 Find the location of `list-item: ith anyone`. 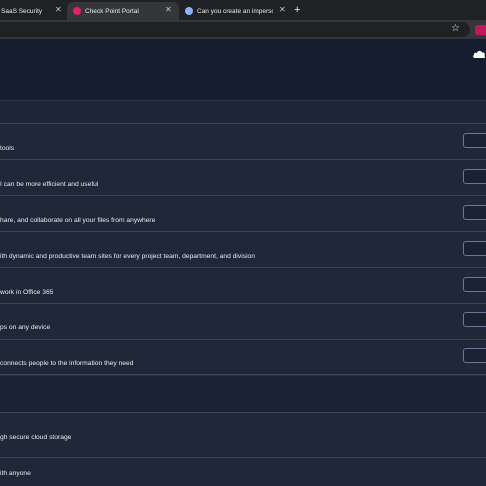

list-item: ith anyone is located at coordinates (243, 472).